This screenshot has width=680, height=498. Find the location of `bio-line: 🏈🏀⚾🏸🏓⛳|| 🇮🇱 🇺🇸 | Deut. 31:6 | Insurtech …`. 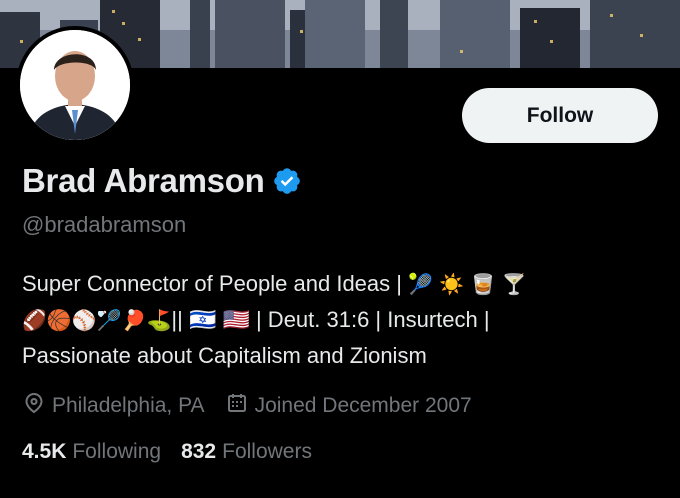

bio-line: 🏈🏀⚾🏸🏓⛳|| 🇮🇱 🇺🇸 | Deut. 31:6 | Insurtech … is located at coordinates (342, 320).